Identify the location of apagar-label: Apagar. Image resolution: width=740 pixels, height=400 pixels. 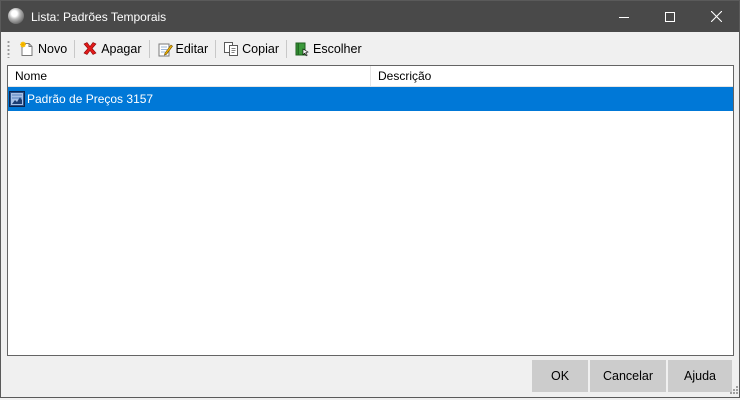
(121, 49).